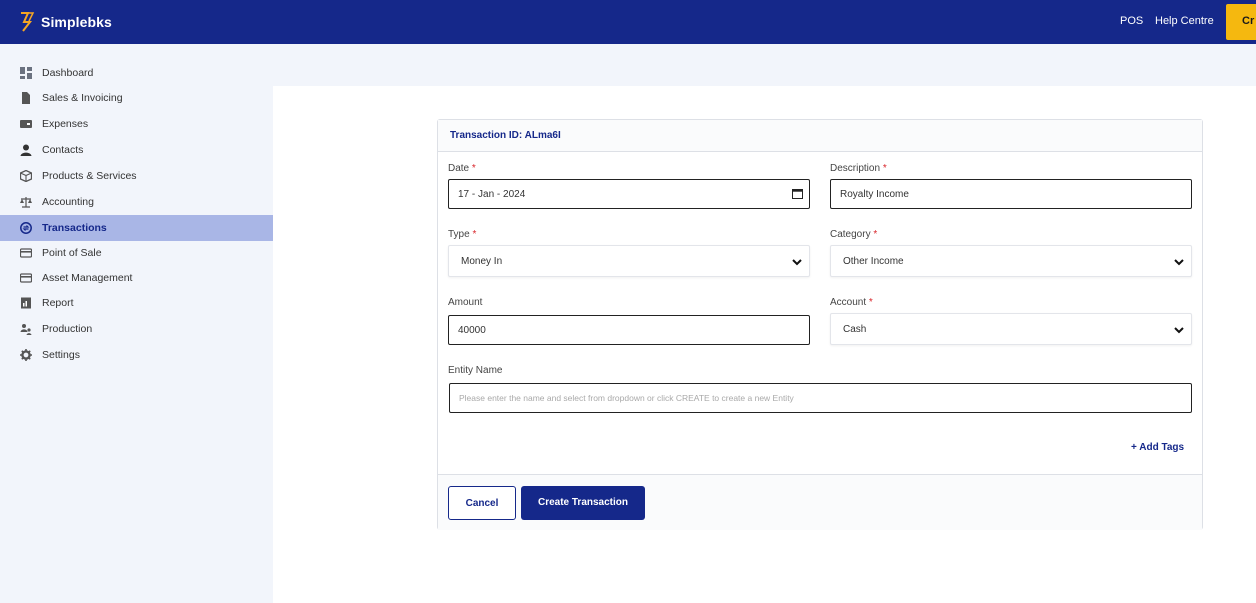  Describe the element at coordinates (63, 150) in the screenshot. I see `sidebar-item-label: Contacts` at that location.